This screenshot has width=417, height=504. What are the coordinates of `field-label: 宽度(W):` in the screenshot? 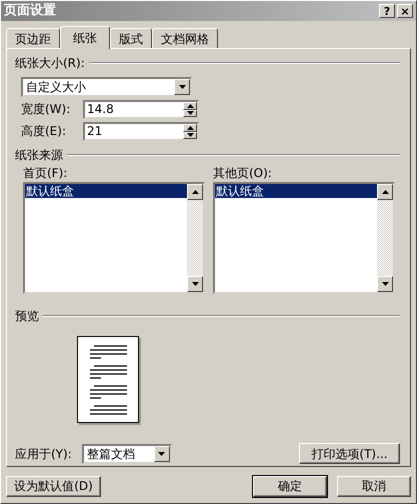 It's located at (46, 109).